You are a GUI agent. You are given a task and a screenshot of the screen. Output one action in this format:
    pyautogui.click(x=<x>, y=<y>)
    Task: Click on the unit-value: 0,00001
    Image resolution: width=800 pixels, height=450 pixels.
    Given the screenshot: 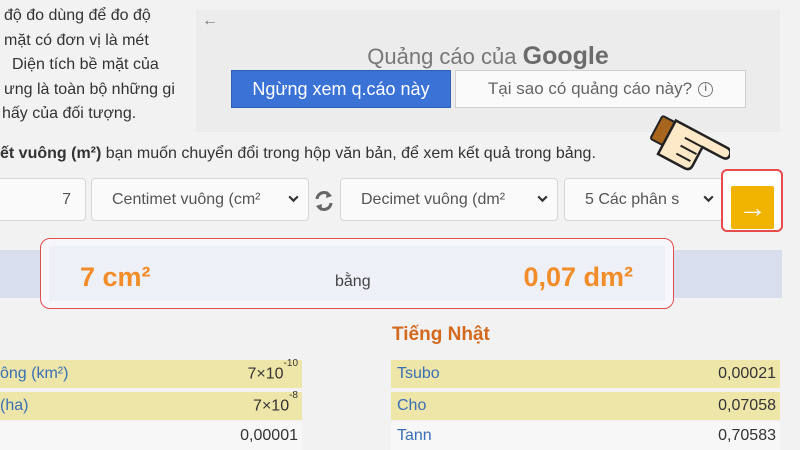 What is the action you would take?
    pyautogui.click(x=269, y=435)
    